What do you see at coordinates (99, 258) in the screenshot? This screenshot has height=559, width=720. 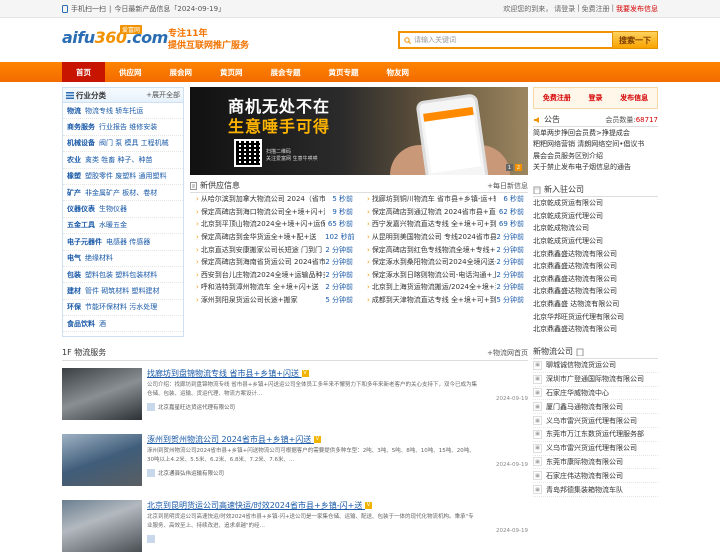 I see `subcategory-links: 绝缘材料` at bounding box center [99, 258].